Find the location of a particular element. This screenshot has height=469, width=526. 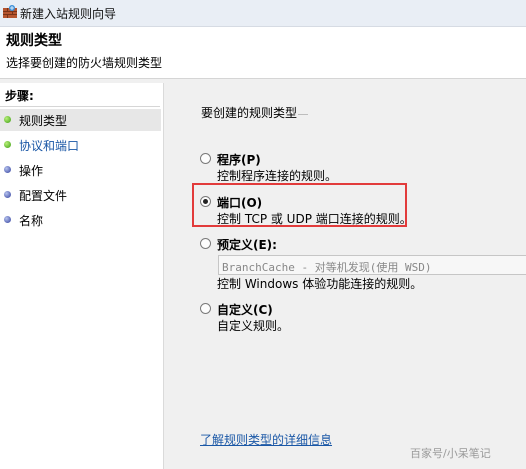

step-label: 操作 is located at coordinates (31, 171).